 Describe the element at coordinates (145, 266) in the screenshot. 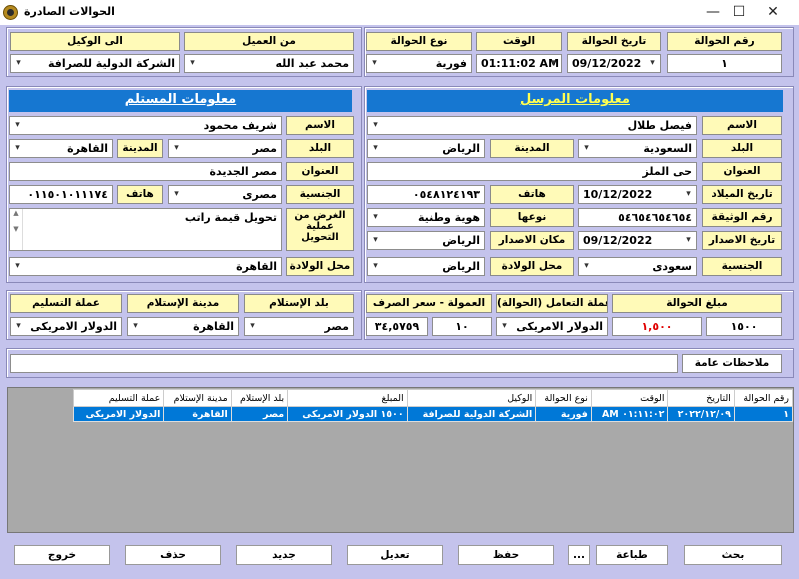

I see `receiver-birth-place-select: القاهرة ▾` at that location.